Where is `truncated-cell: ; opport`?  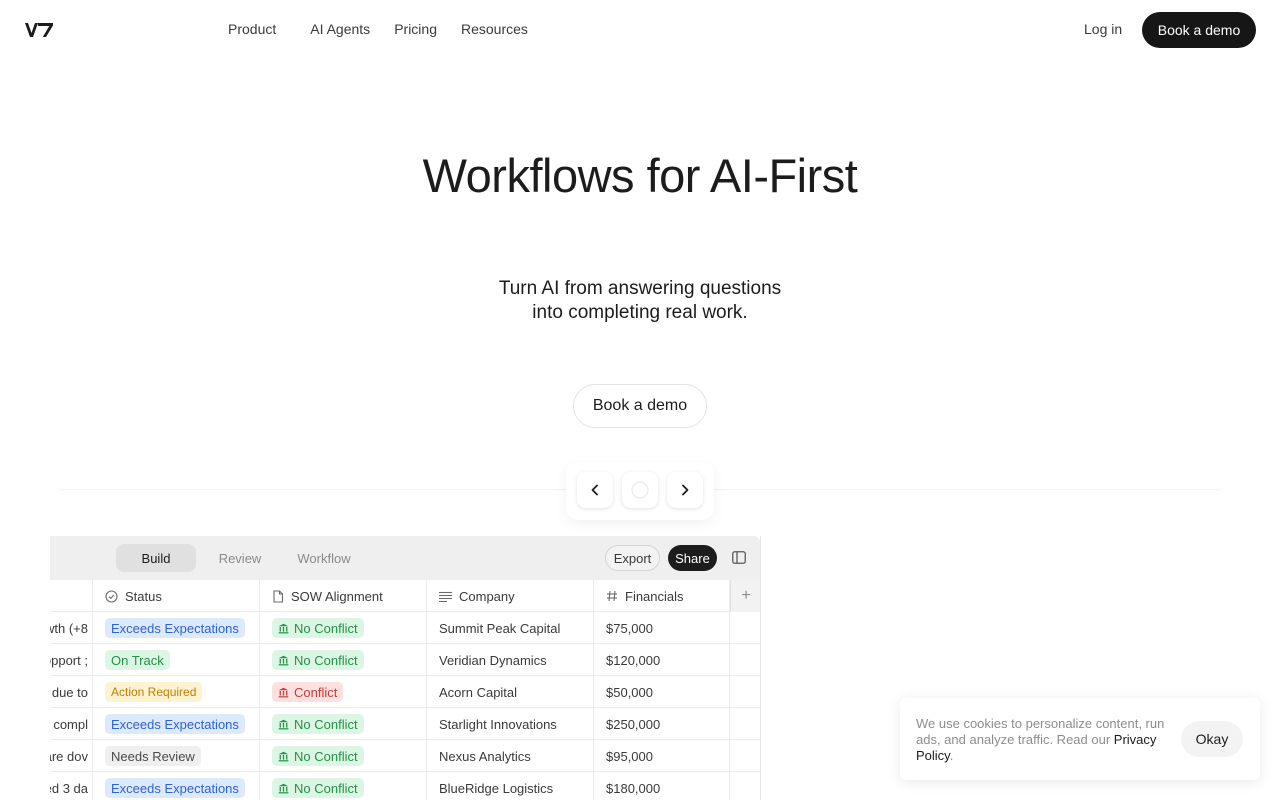
truncated-cell: ; opport is located at coordinates (71, 660).